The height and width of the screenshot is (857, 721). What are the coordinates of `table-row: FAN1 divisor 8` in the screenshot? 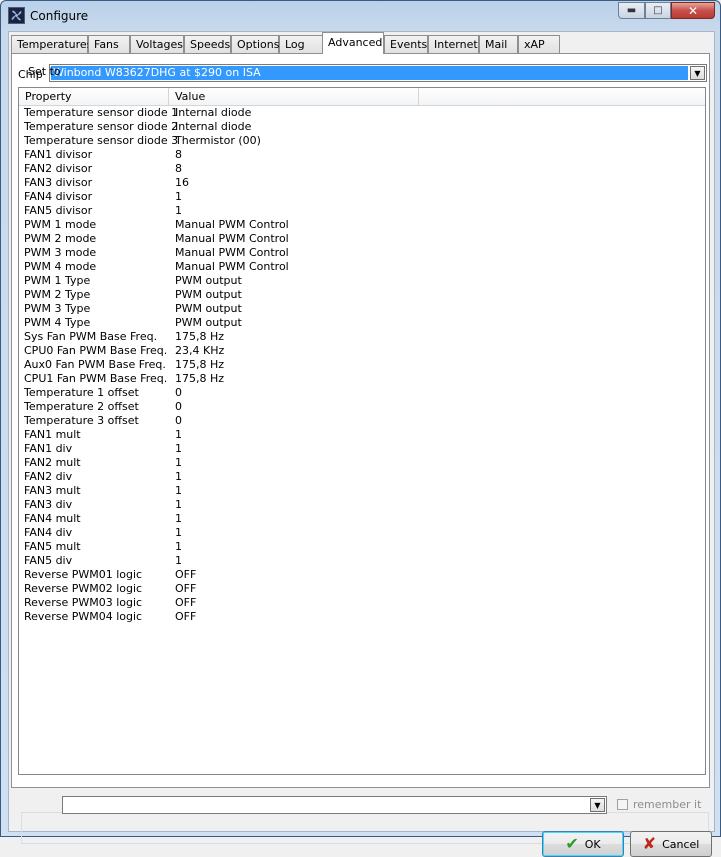 It's located at (362, 155).